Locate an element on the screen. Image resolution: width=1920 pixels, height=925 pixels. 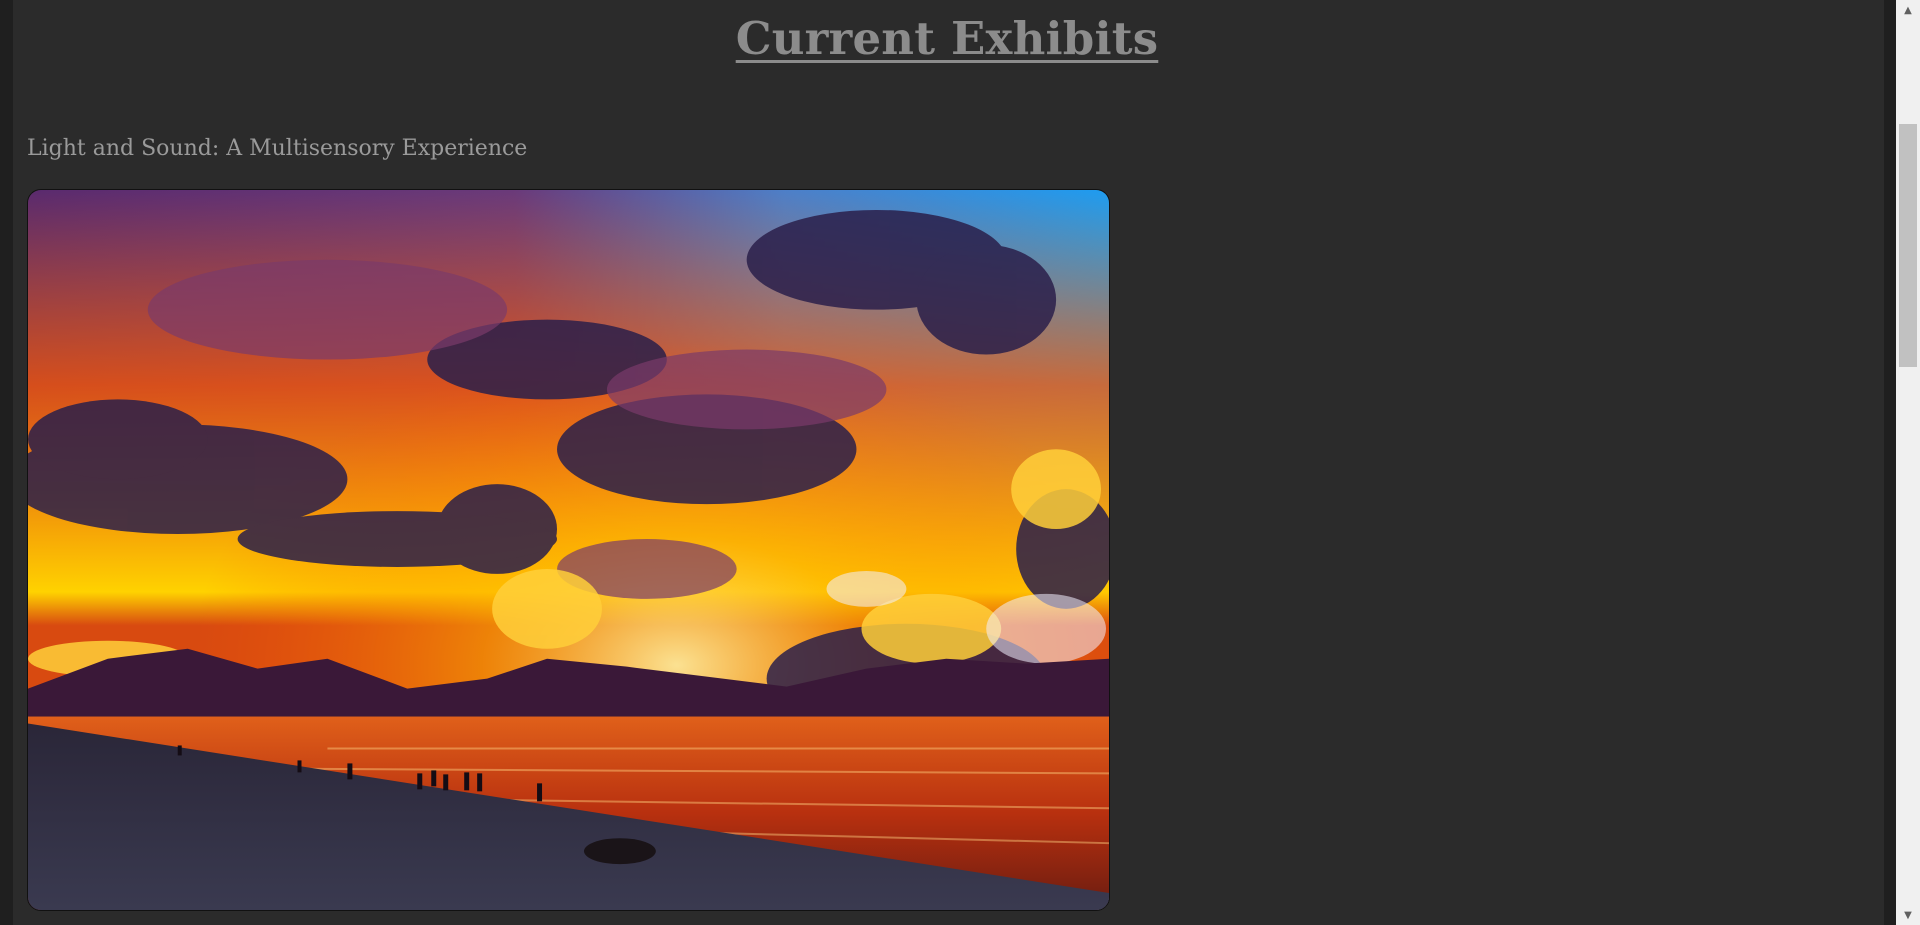
page-title: Current Exhibits is located at coordinates (947, 38).